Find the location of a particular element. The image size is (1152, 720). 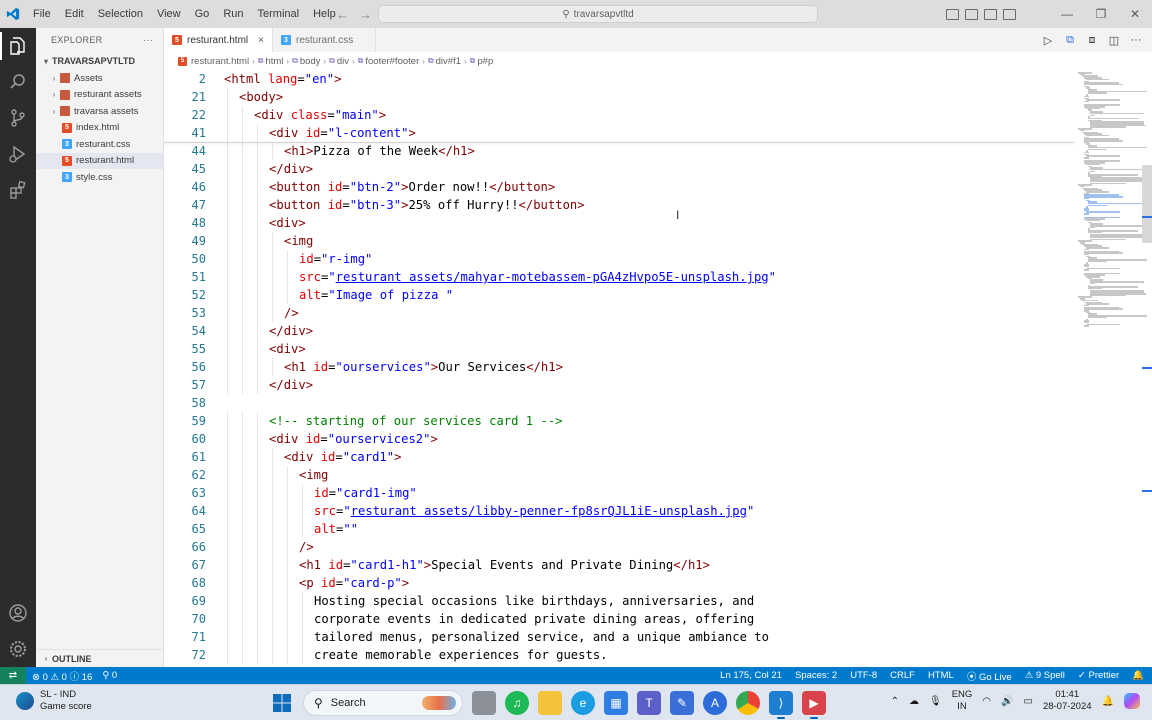

code-line: 60 <div id="ourservices2"> is located at coordinates (619, 439).